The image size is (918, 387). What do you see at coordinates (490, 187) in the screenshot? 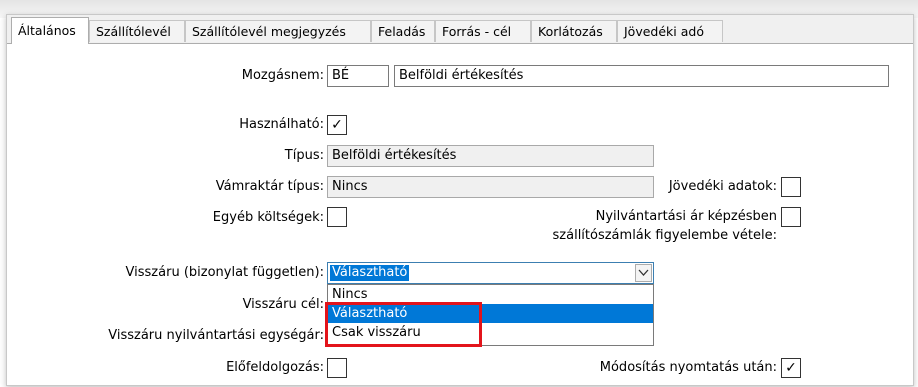
I see `vamraktar-field: Nincs` at bounding box center [490, 187].